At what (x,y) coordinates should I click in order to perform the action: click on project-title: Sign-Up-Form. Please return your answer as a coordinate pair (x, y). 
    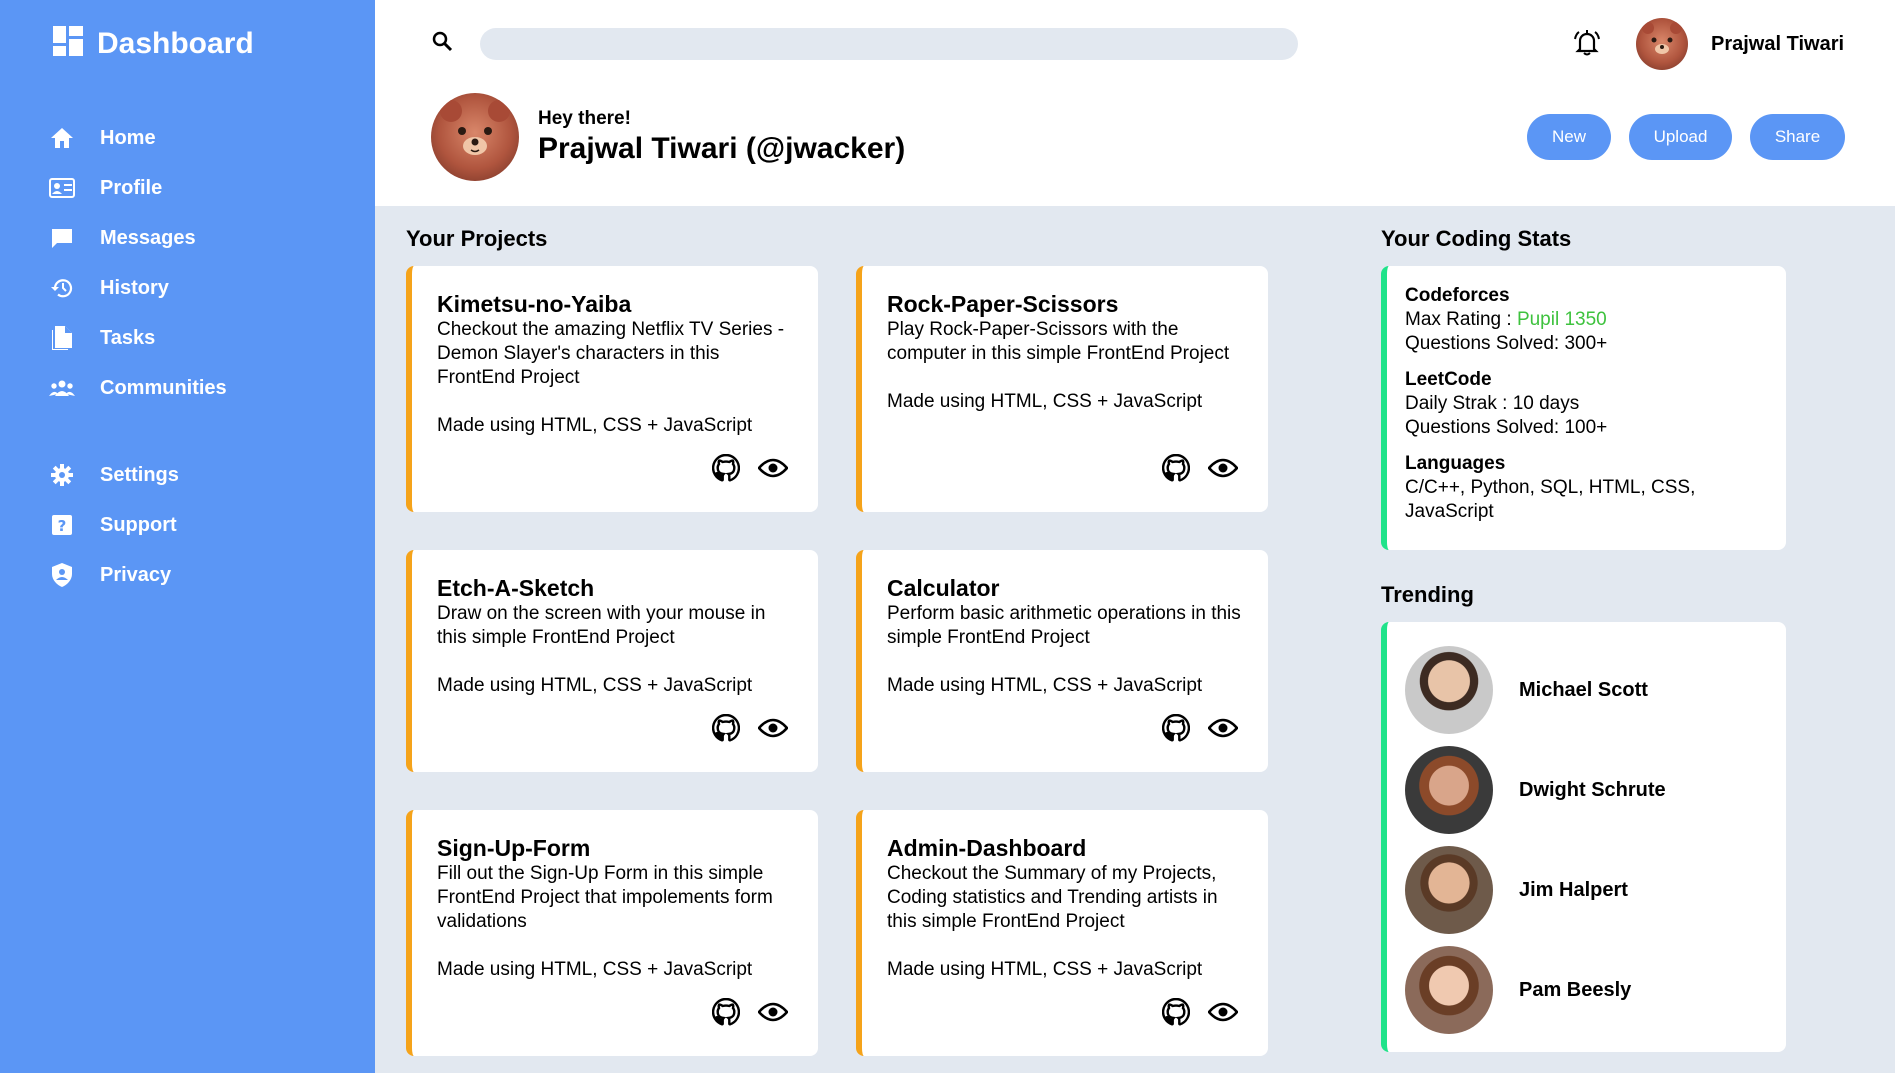
    Looking at the image, I should click on (514, 848).